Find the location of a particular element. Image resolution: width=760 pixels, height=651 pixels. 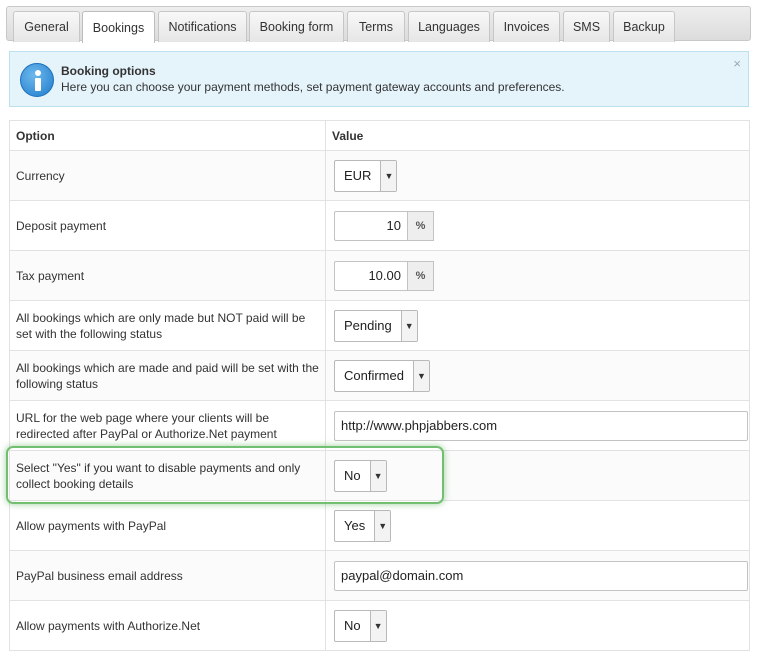

info-icon is located at coordinates (37, 80).